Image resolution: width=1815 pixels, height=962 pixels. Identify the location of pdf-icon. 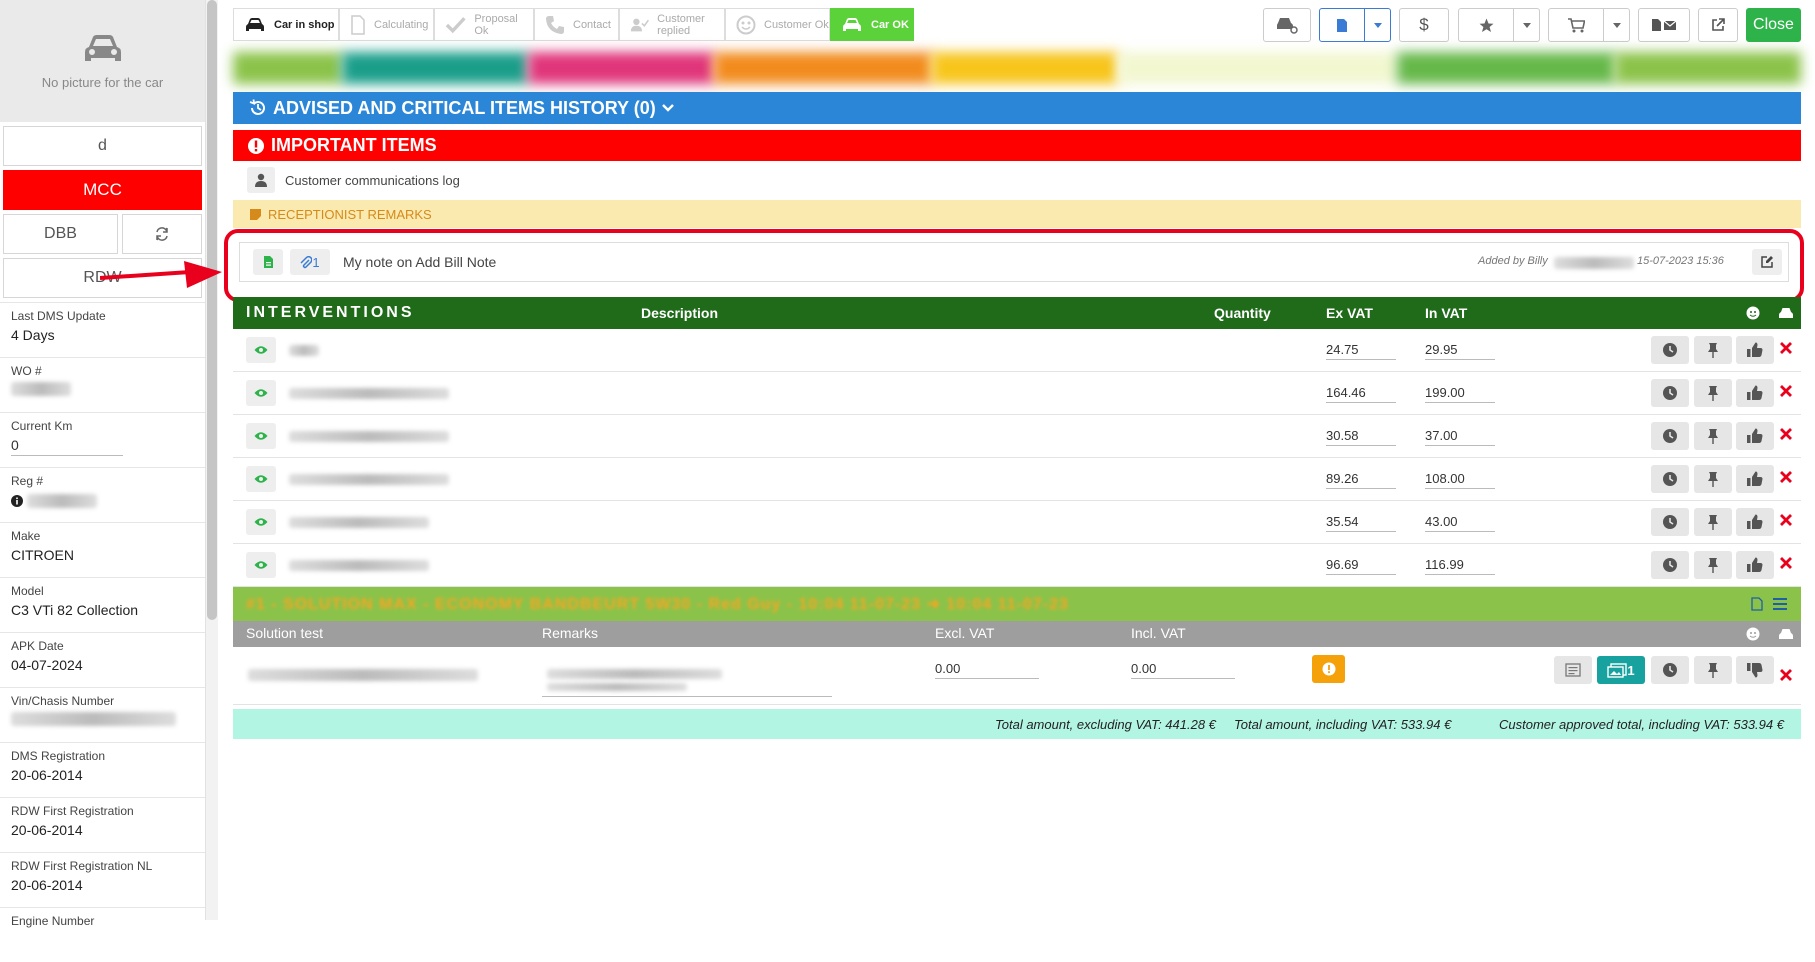
(1757, 604).